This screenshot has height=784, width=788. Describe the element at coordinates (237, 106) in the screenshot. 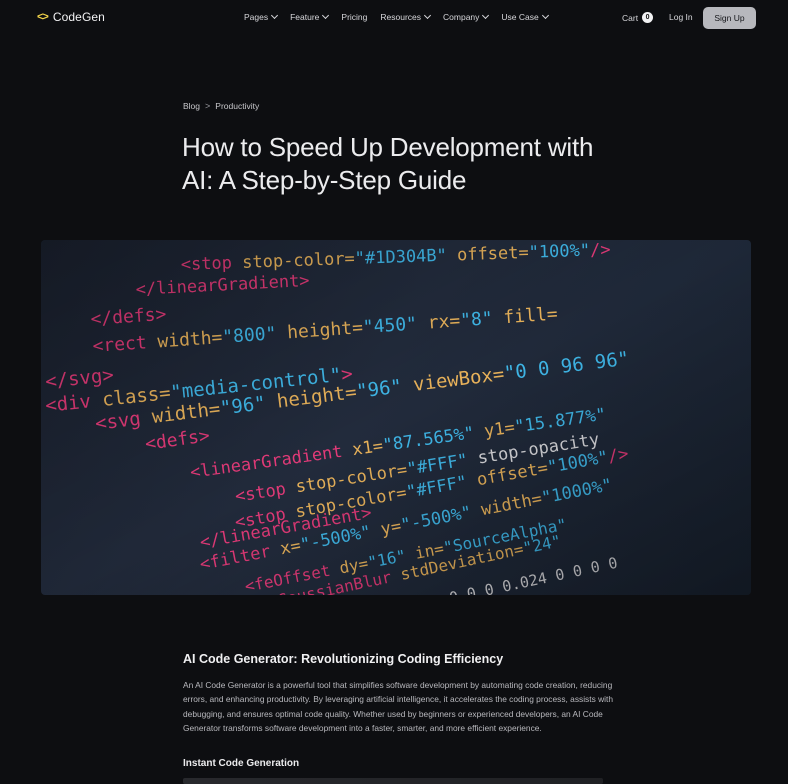

I see `breadcrumb-productivity: Productivity` at that location.